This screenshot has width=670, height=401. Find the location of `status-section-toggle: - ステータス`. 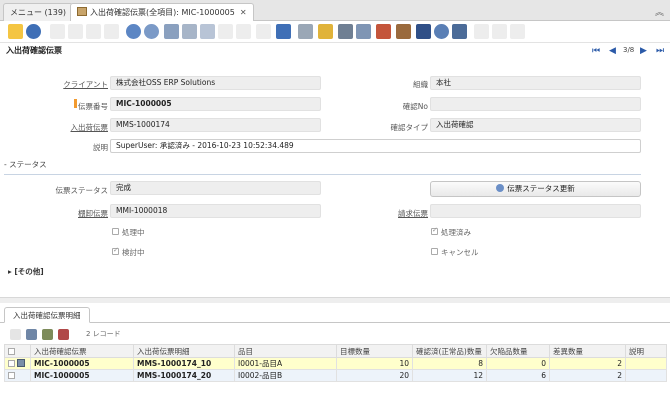

status-section-toggle: - ステータス is located at coordinates (25, 164).